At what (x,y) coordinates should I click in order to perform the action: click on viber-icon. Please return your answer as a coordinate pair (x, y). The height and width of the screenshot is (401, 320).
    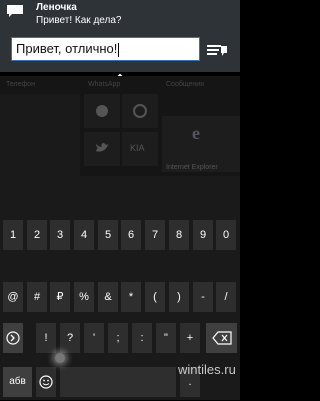
    Looking at the image, I should click on (140, 111).